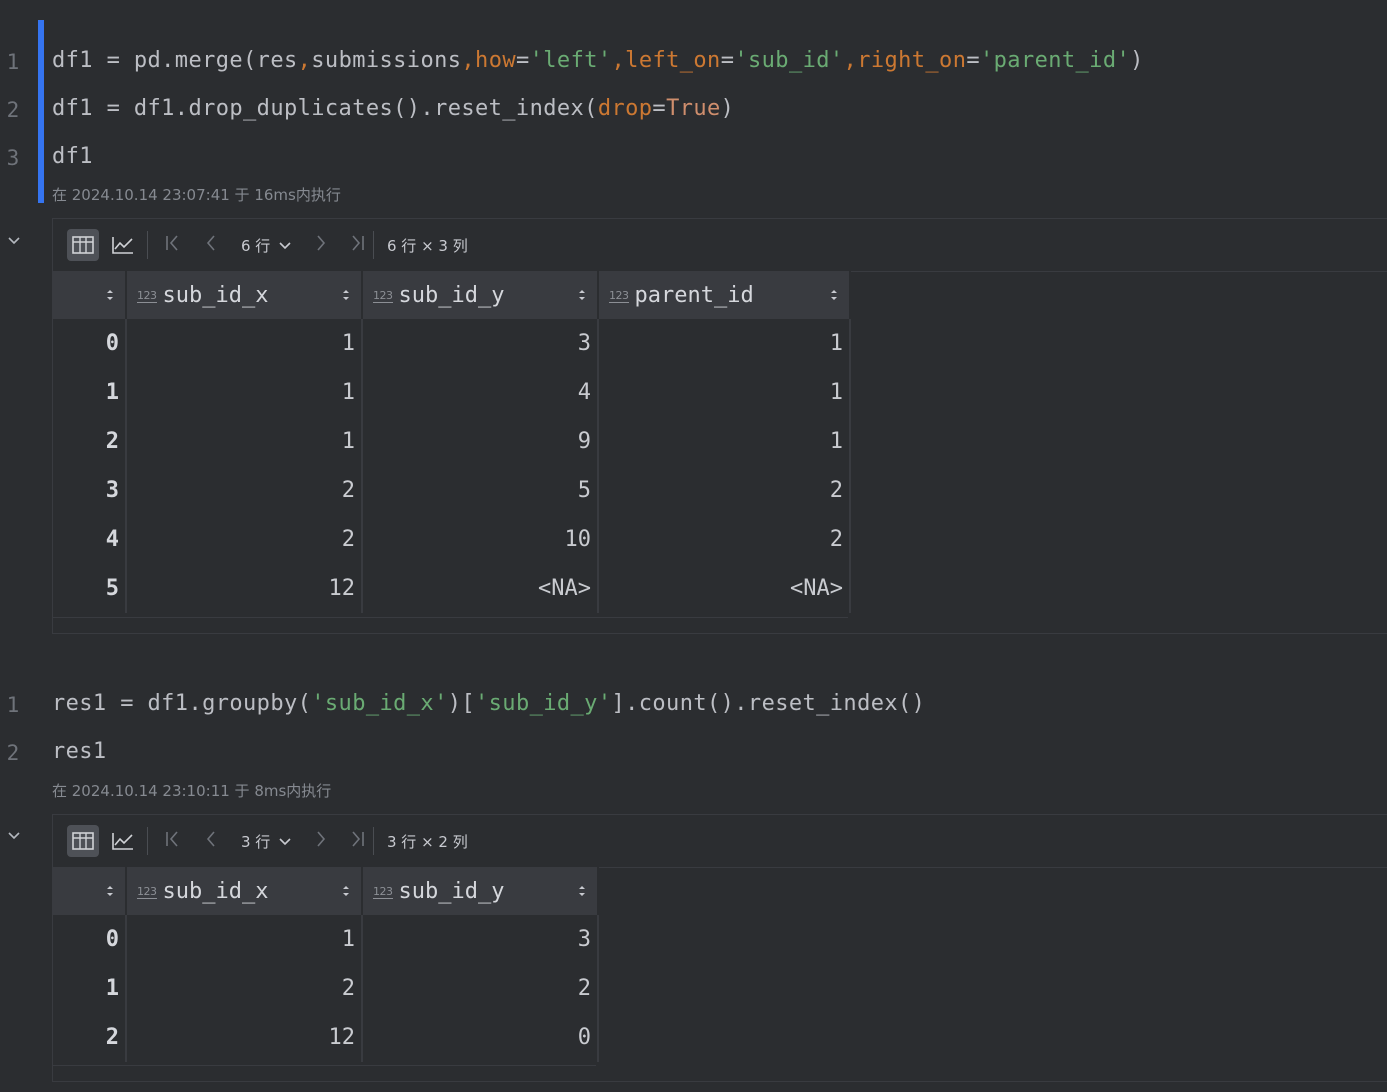 The width and height of the screenshot is (1387, 1092). What do you see at coordinates (720, 841) in the screenshot?
I see `output-toolbar: 3 行 3 行 × 2 列` at bounding box center [720, 841].